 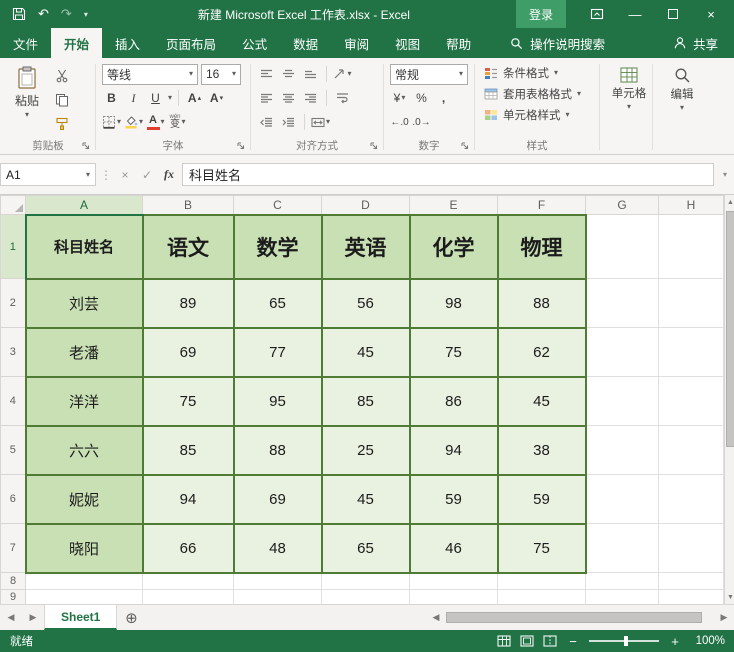 What do you see at coordinates (691, 246) in the screenshot?
I see `cell-H1` at bounding box center [691, 246].